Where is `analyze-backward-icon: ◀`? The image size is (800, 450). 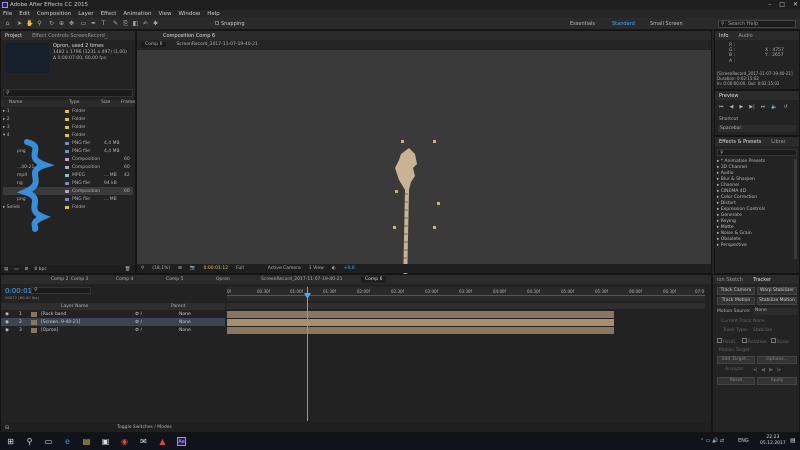
analyze-backward-icon: ◀ is located at coordinates (763, 370).